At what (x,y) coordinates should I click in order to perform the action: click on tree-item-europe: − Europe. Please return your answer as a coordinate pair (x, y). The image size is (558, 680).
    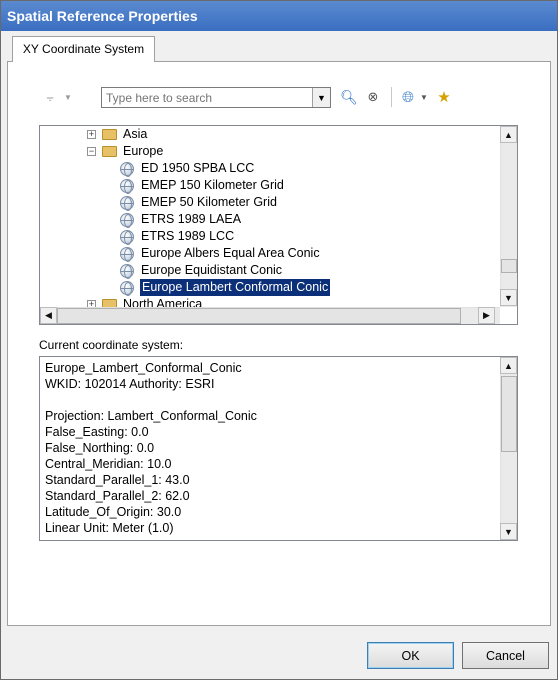
    Looking at the image, I should click on (125, 151).